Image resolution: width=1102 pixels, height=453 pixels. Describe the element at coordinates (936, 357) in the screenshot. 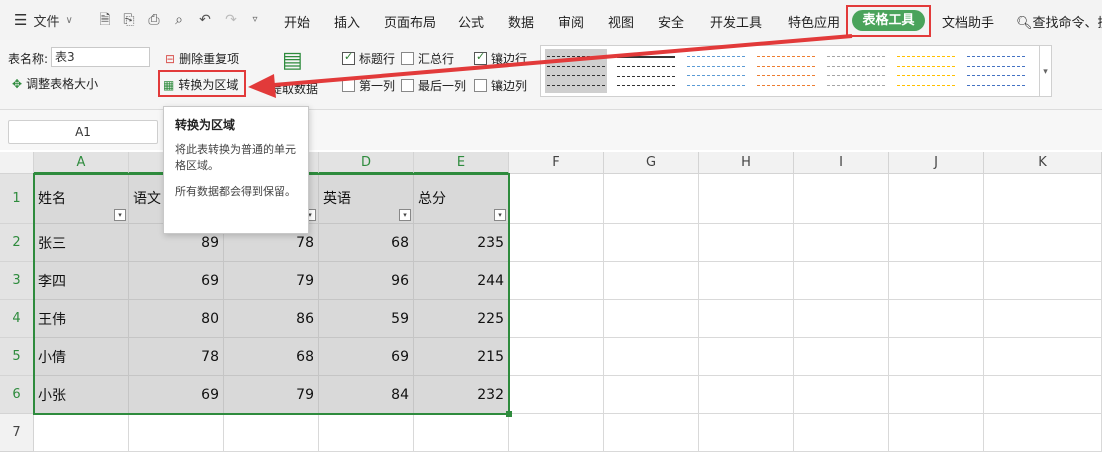

I see `cell-j5` at that location.